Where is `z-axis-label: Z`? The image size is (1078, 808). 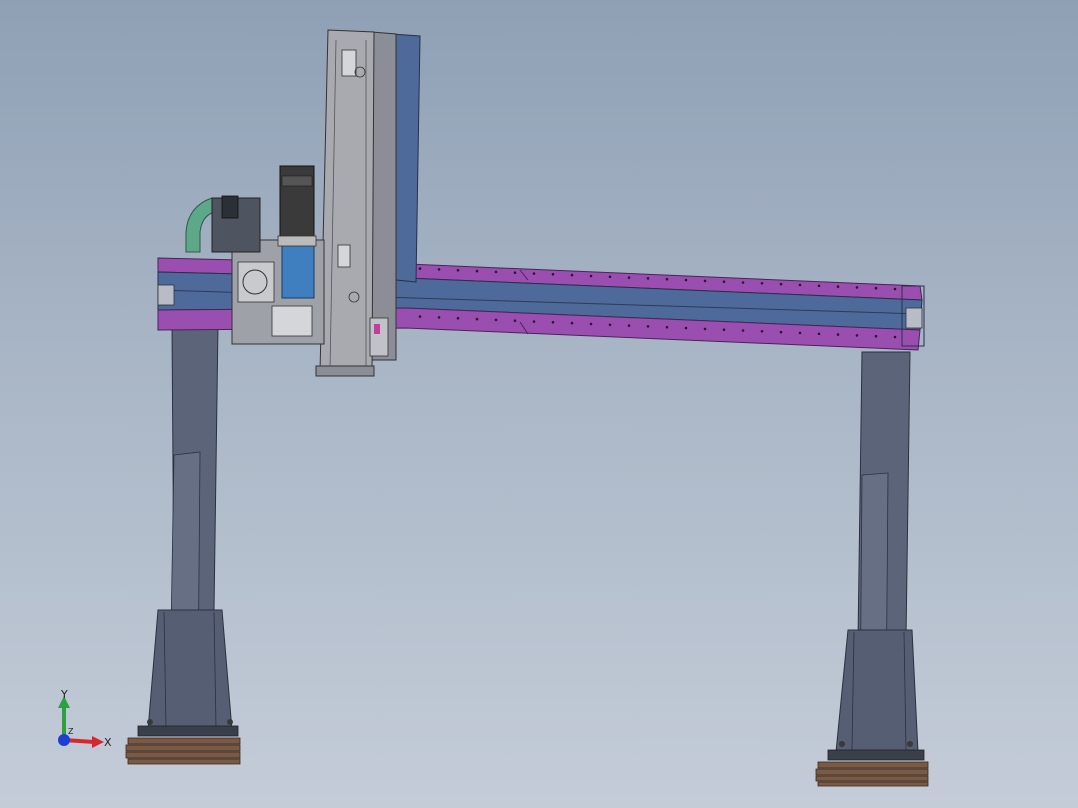
z-axis-label: Z is located at coordinates (71, 731).